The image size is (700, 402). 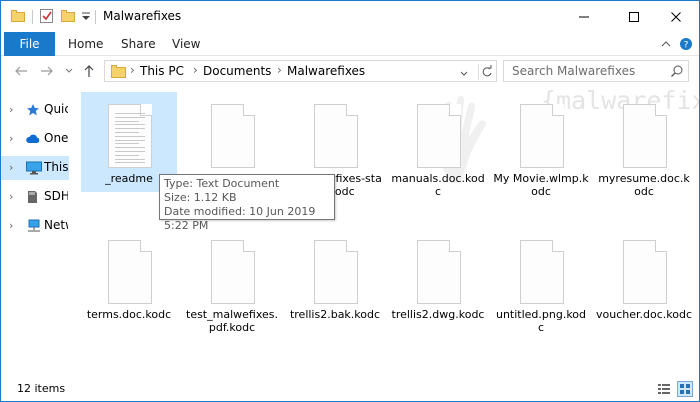 What do you see at coordinates (47, 71) in the screenshot?
I see `forward-arrow-icon` at bounding box center [47, 71].